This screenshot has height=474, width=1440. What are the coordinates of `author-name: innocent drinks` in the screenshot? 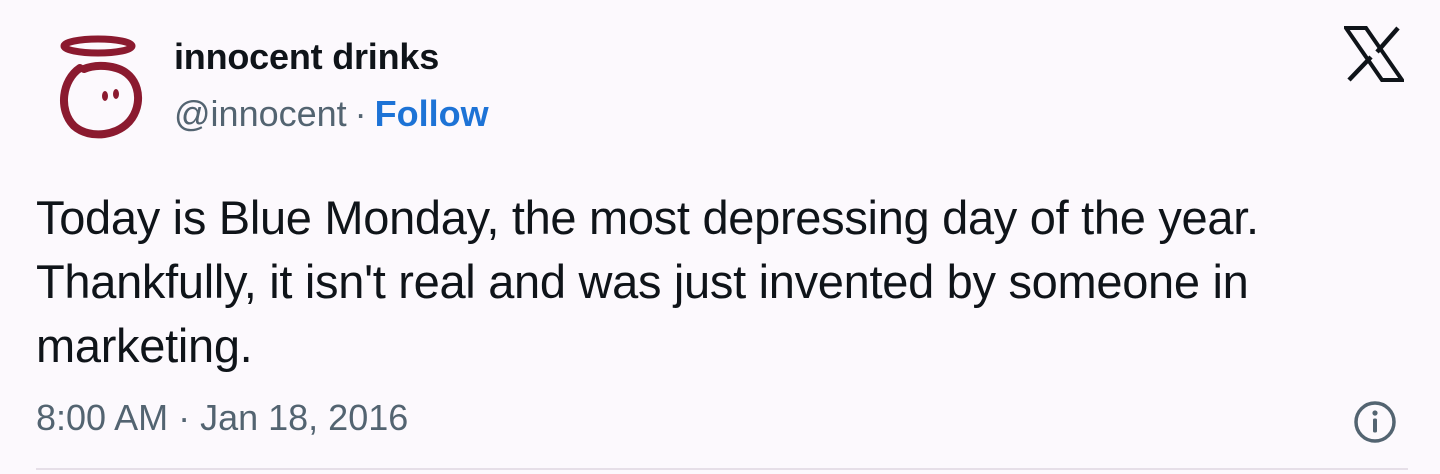 It's located at (306, 57).